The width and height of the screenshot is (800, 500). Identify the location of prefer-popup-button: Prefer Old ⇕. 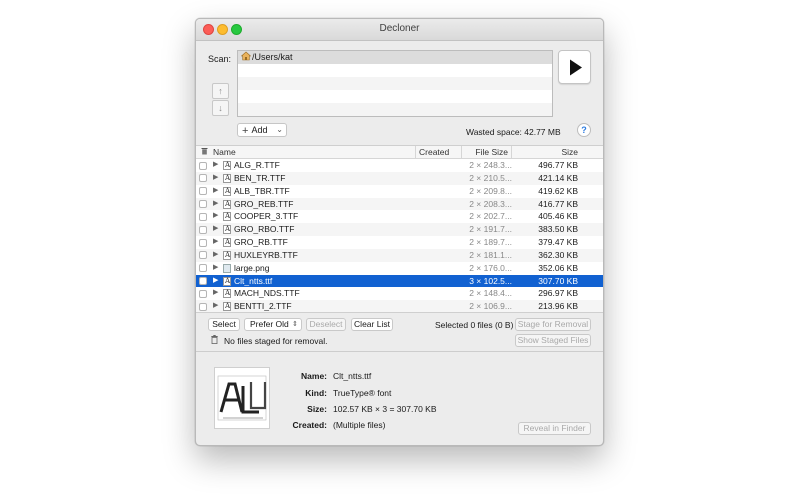
(273, 324).